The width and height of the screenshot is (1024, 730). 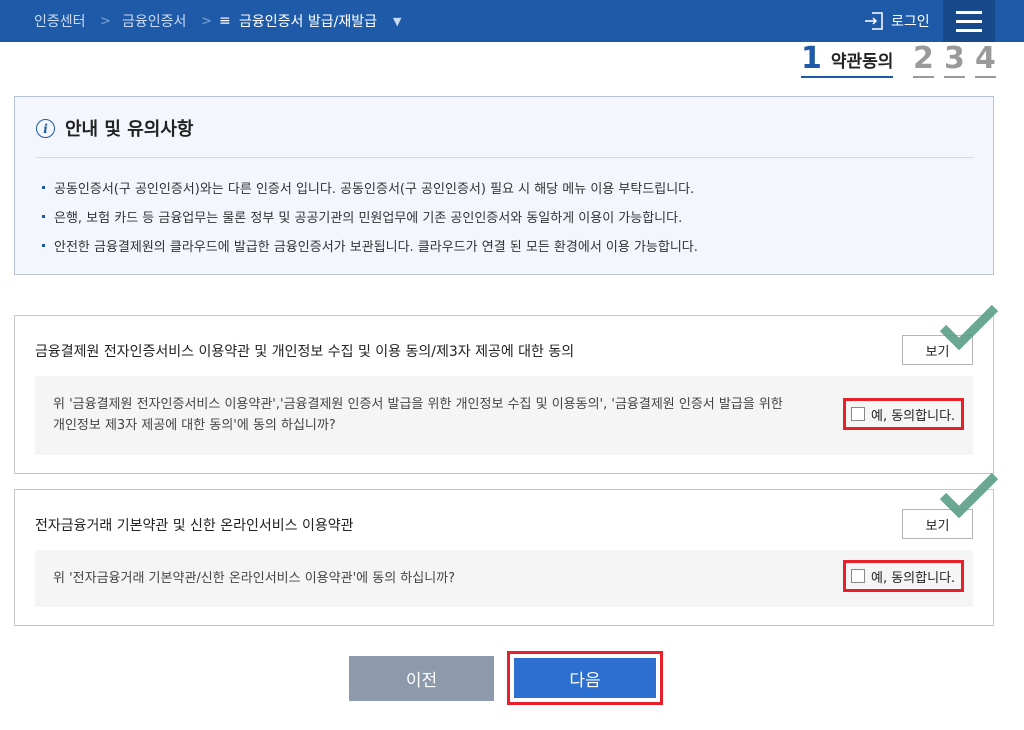 I want to click on divider, so click(x=505, y=157).